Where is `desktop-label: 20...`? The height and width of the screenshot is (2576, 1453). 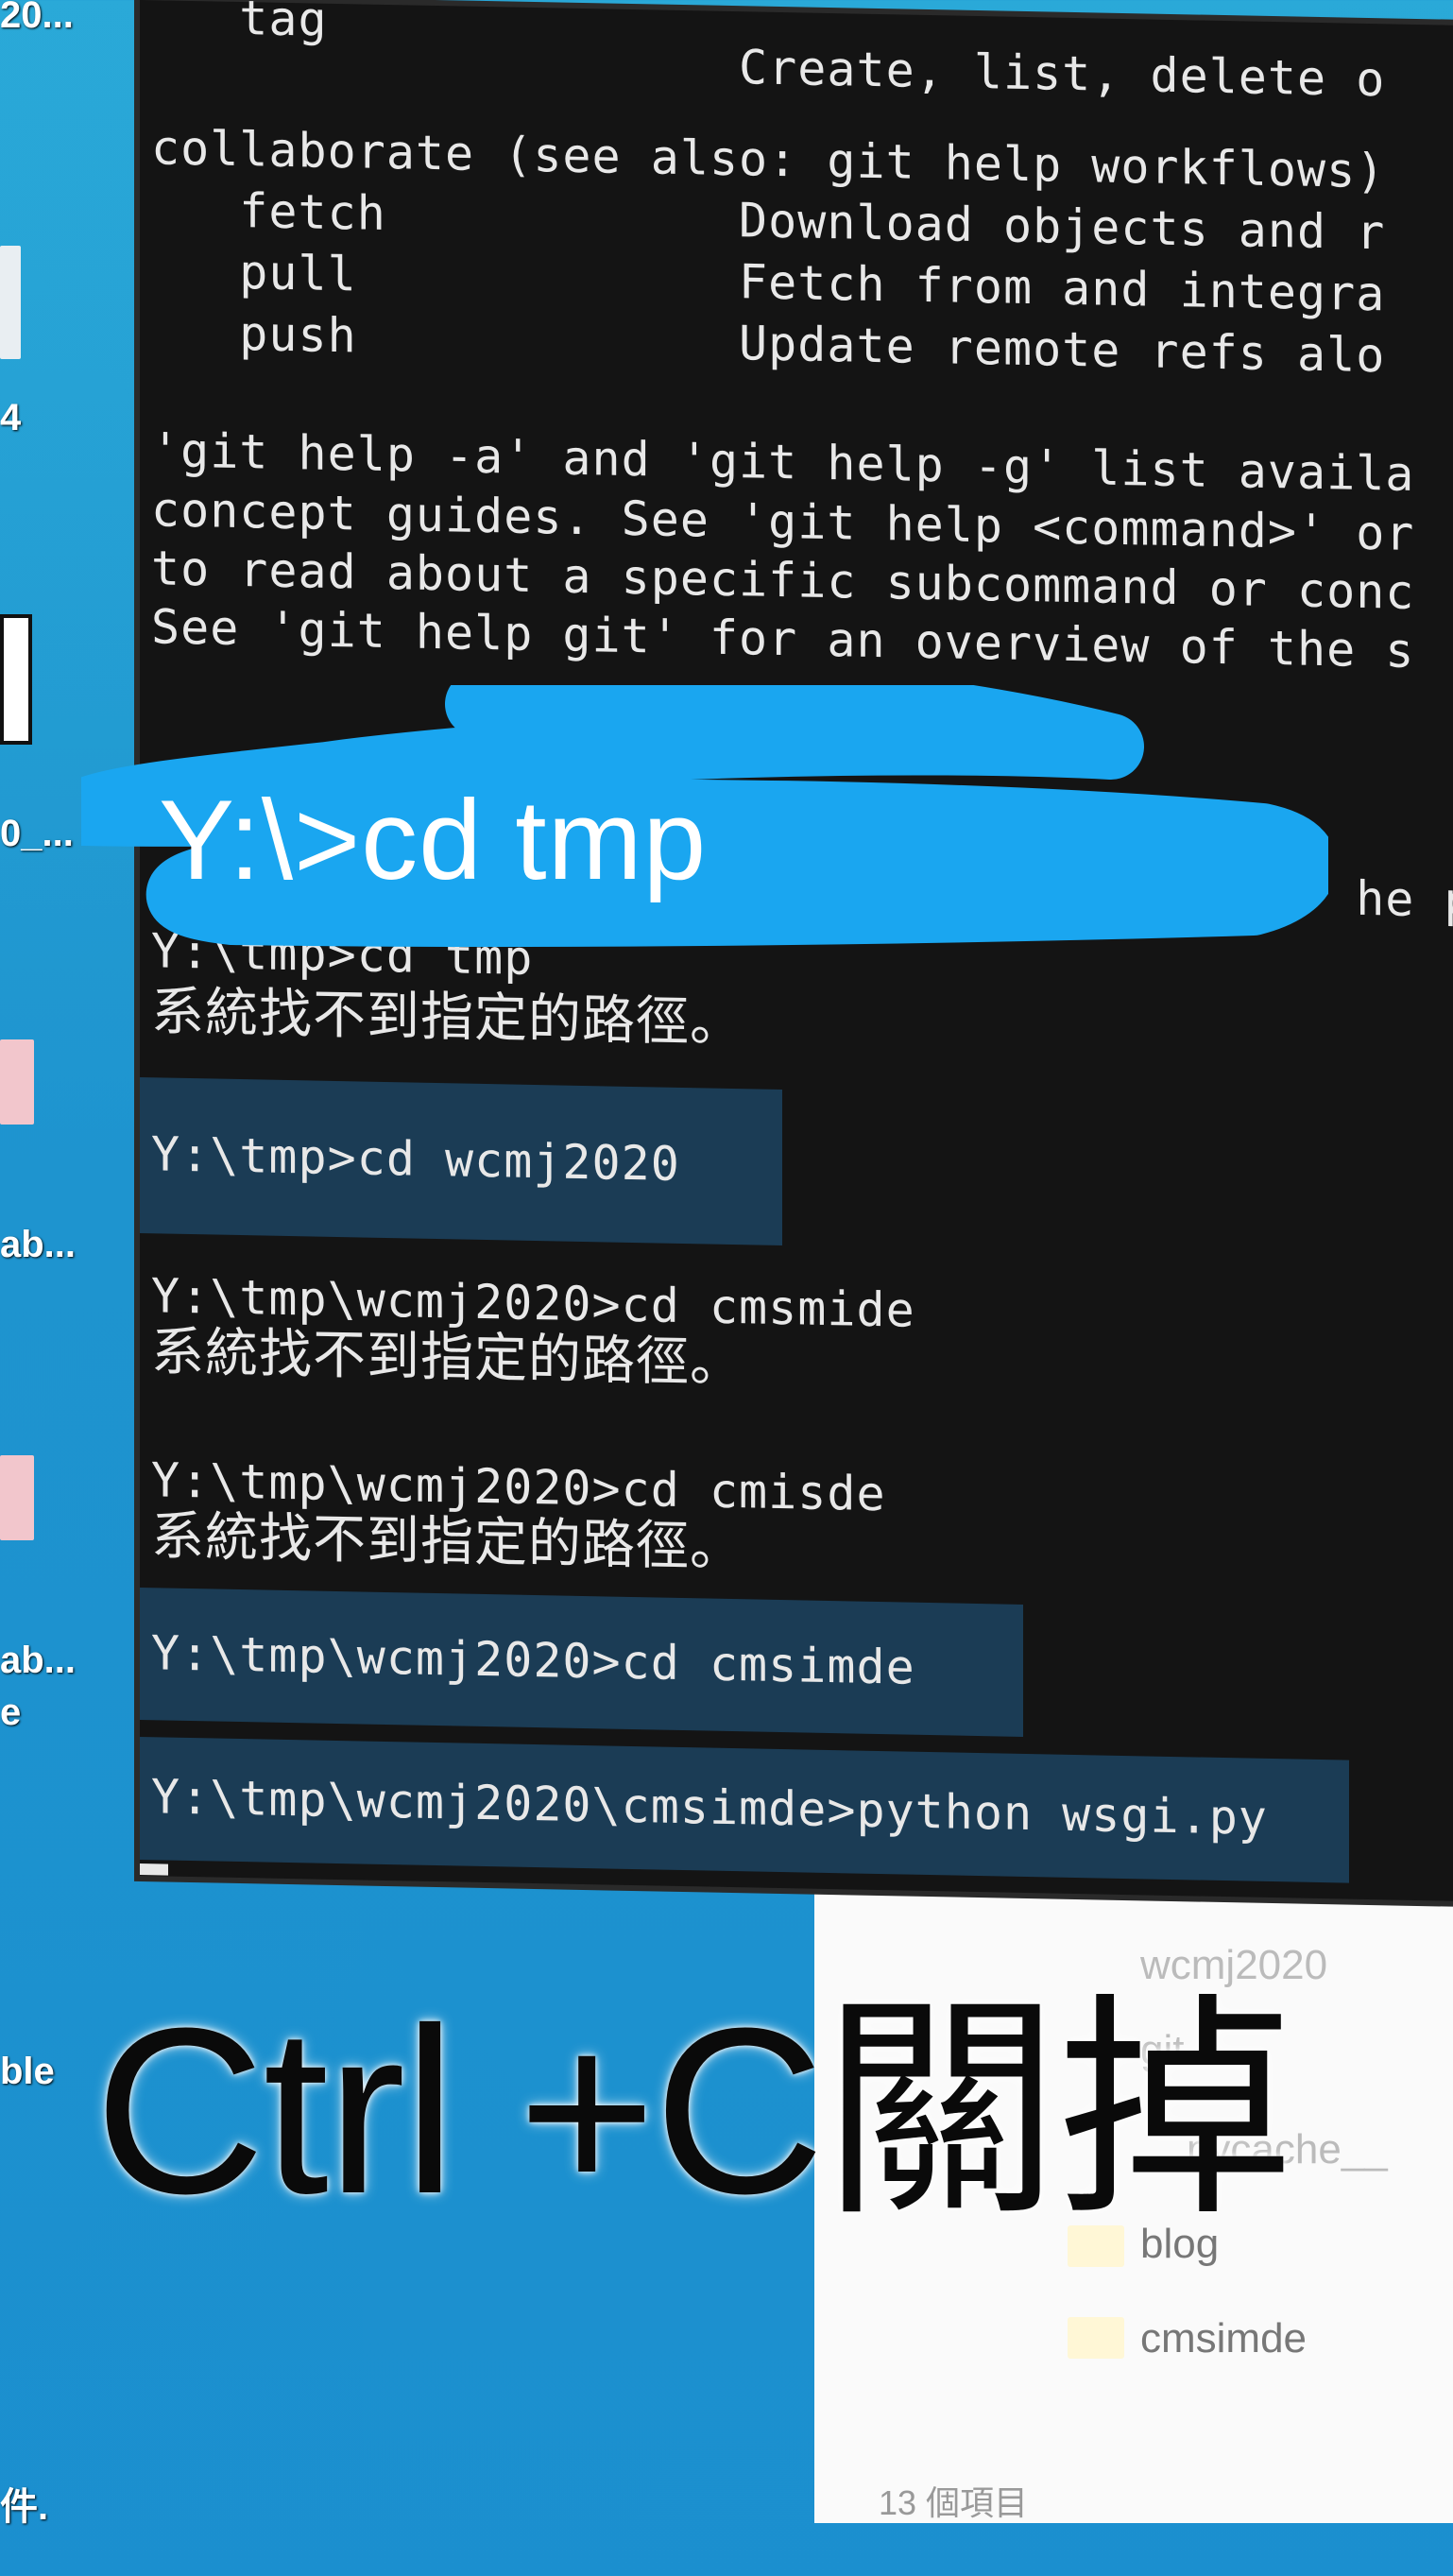 desktop-label: 20... is located at coordinates (37, 18).